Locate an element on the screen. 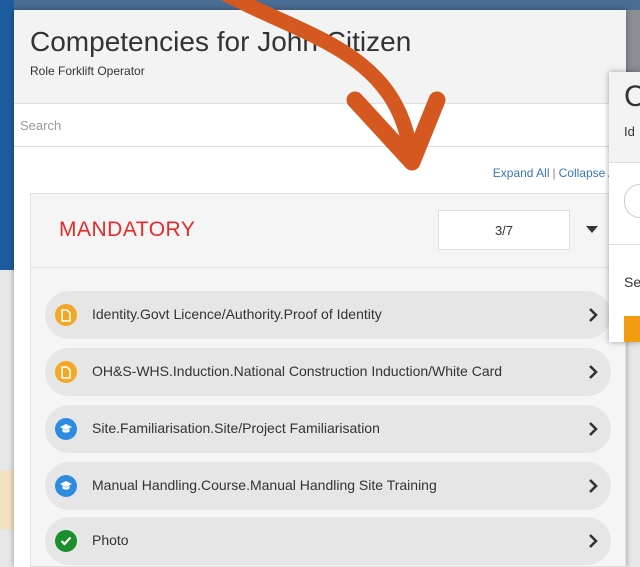 The width and height of the screenshot is (640, 567). competency-label: Photo is located at coordinates (110, 540).